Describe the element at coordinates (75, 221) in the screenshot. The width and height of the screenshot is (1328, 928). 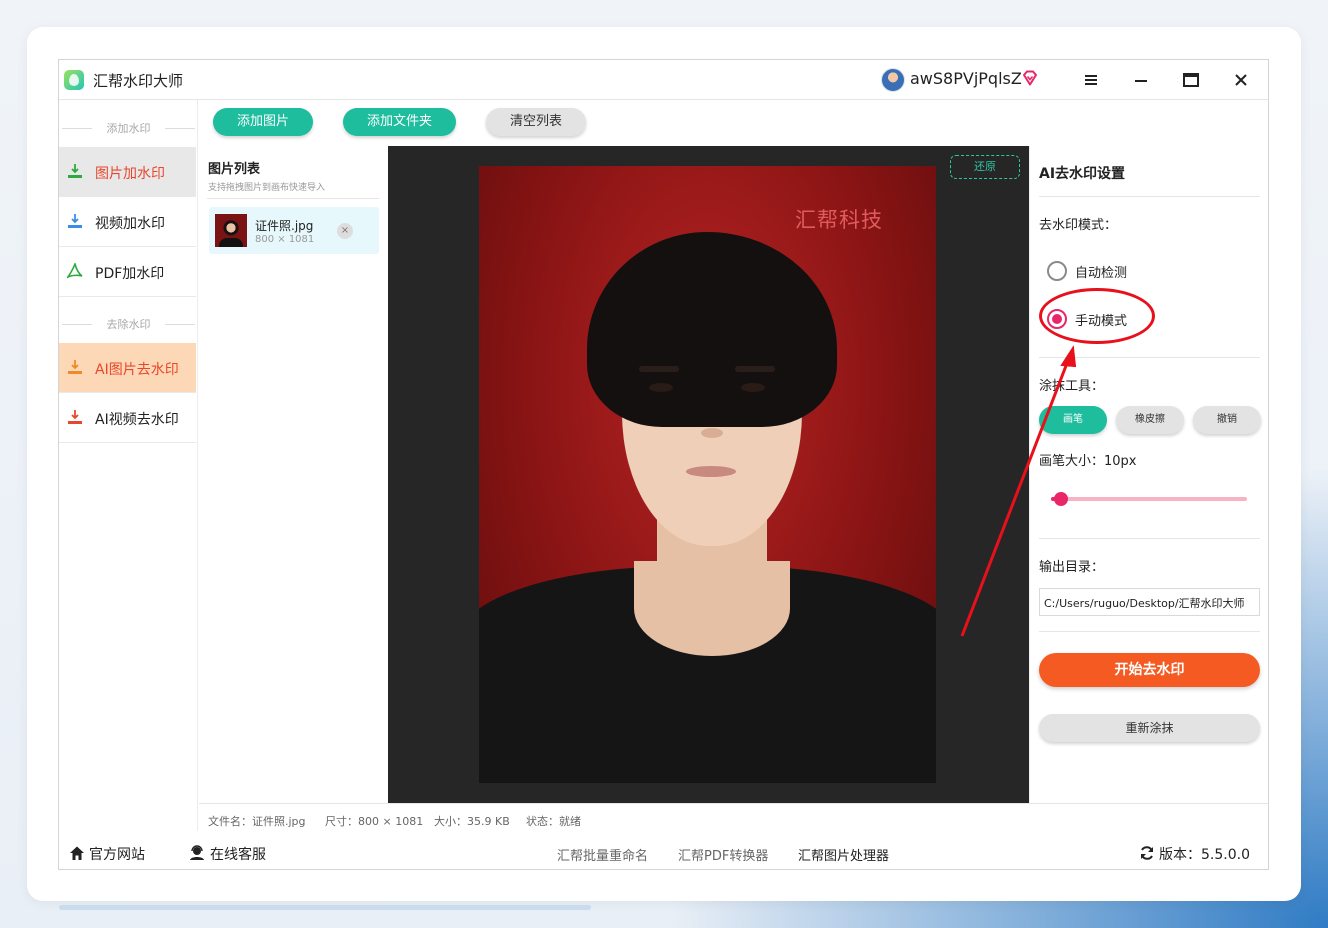
I see `video-watermark-icon` at that location.